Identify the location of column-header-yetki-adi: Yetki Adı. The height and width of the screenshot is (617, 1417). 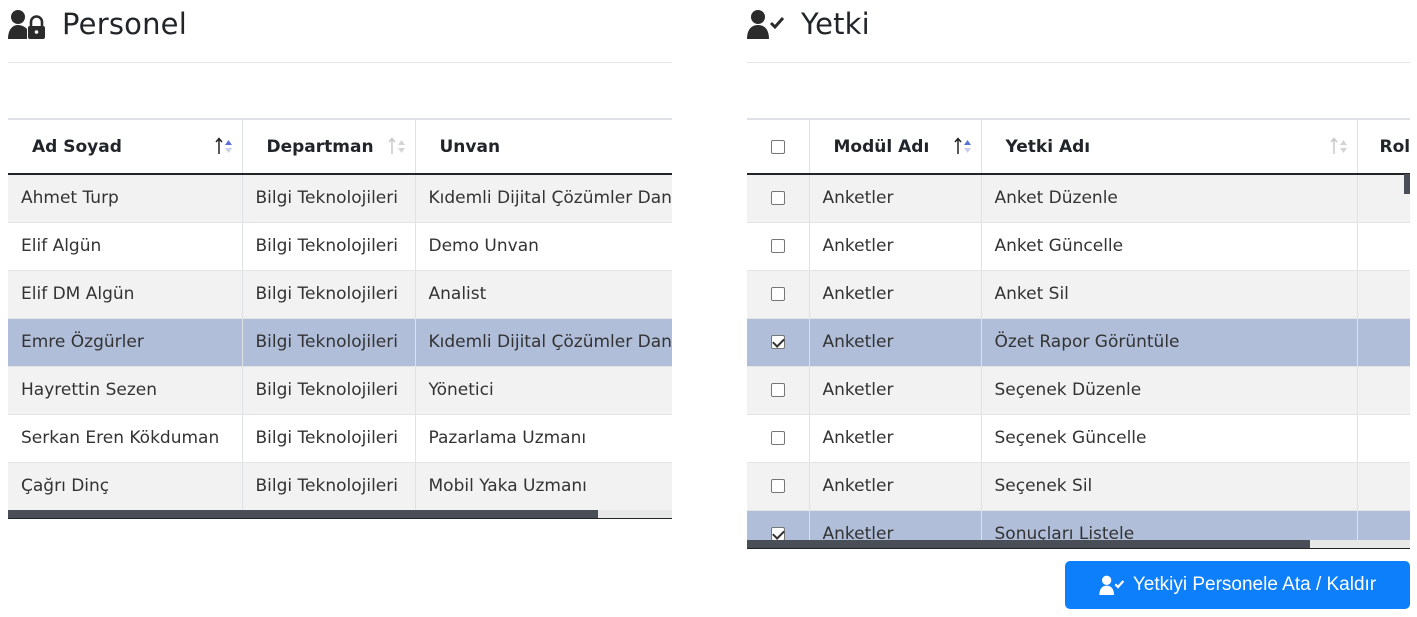
(1169, 147).